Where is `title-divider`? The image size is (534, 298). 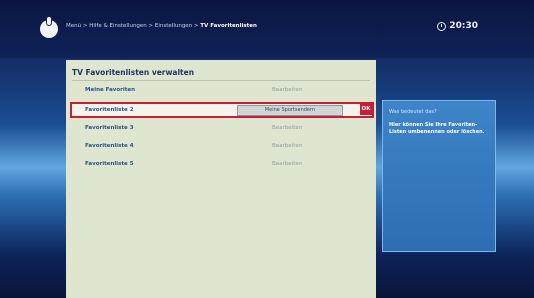
title-divider is located at coordinates (221, 80).